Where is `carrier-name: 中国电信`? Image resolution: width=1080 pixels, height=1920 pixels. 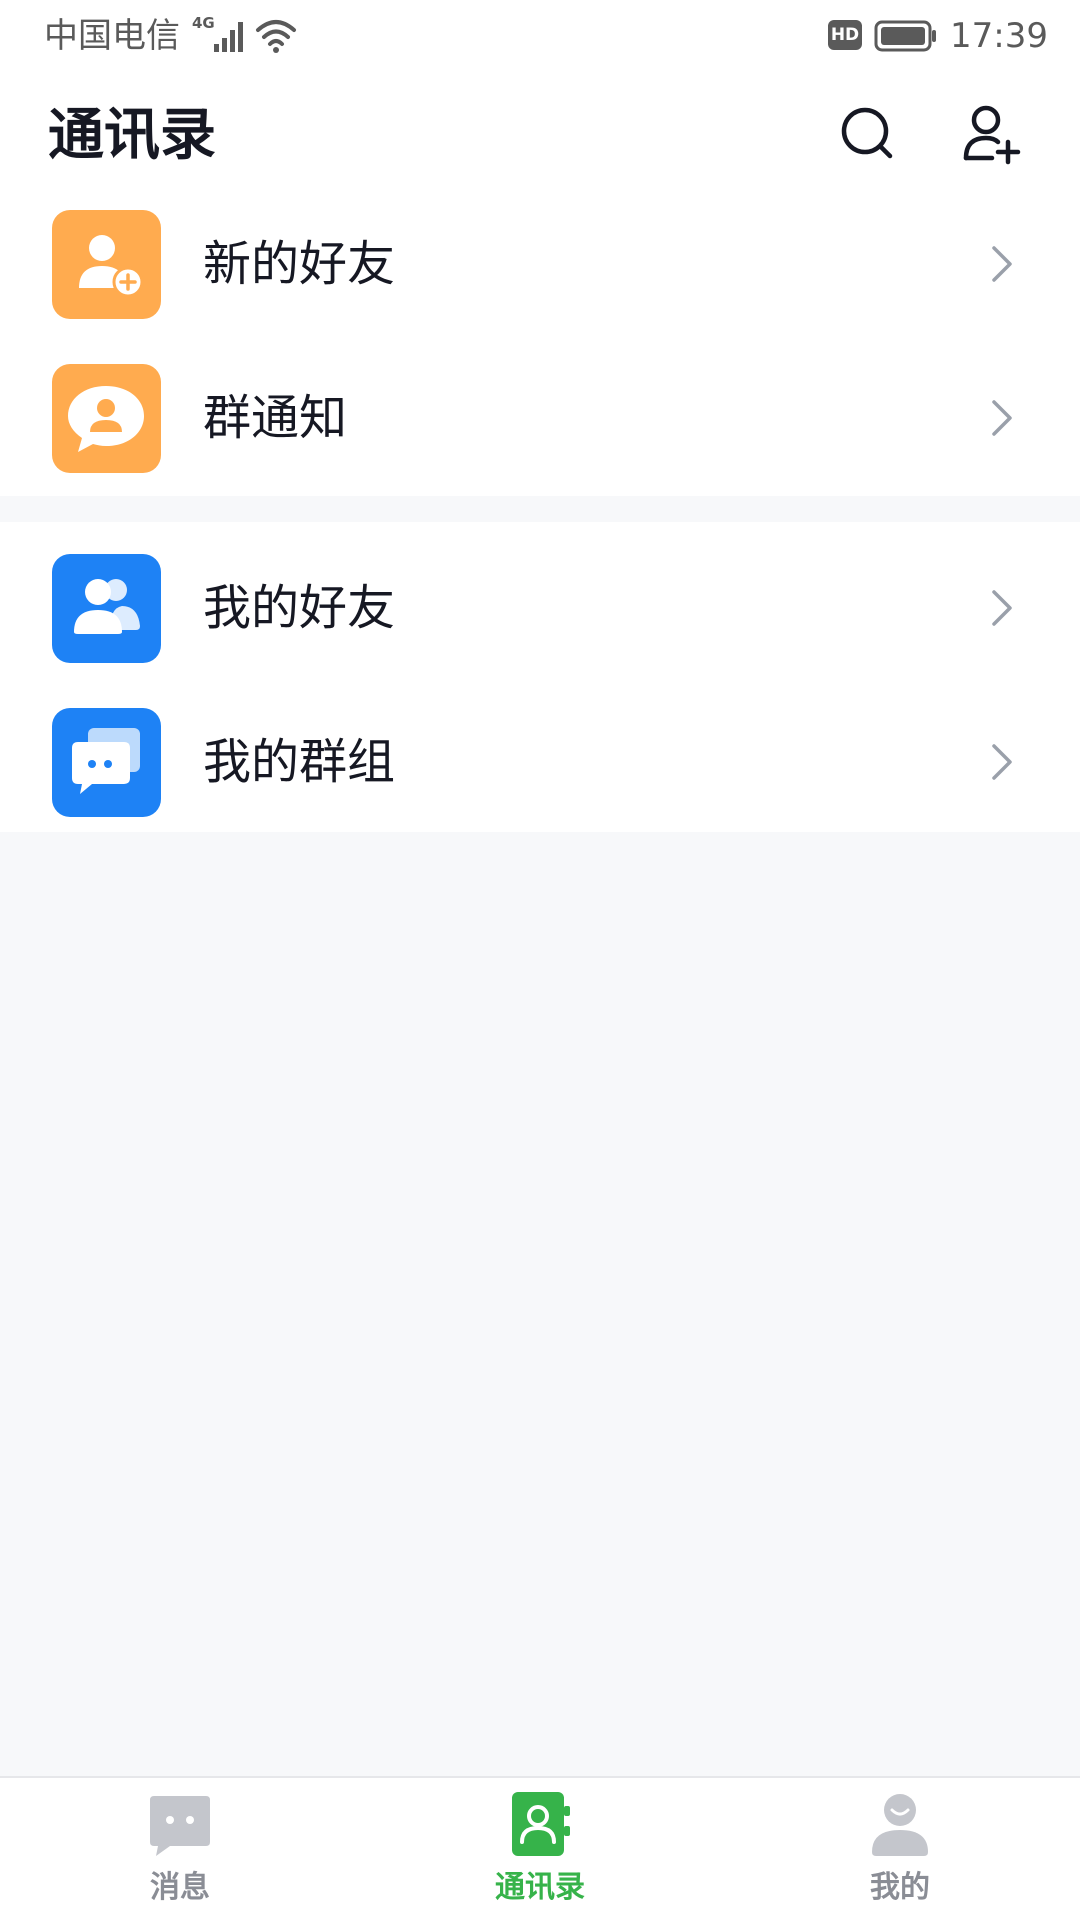 carrier-name: 中国电信 is located at coordinates (112, 36).